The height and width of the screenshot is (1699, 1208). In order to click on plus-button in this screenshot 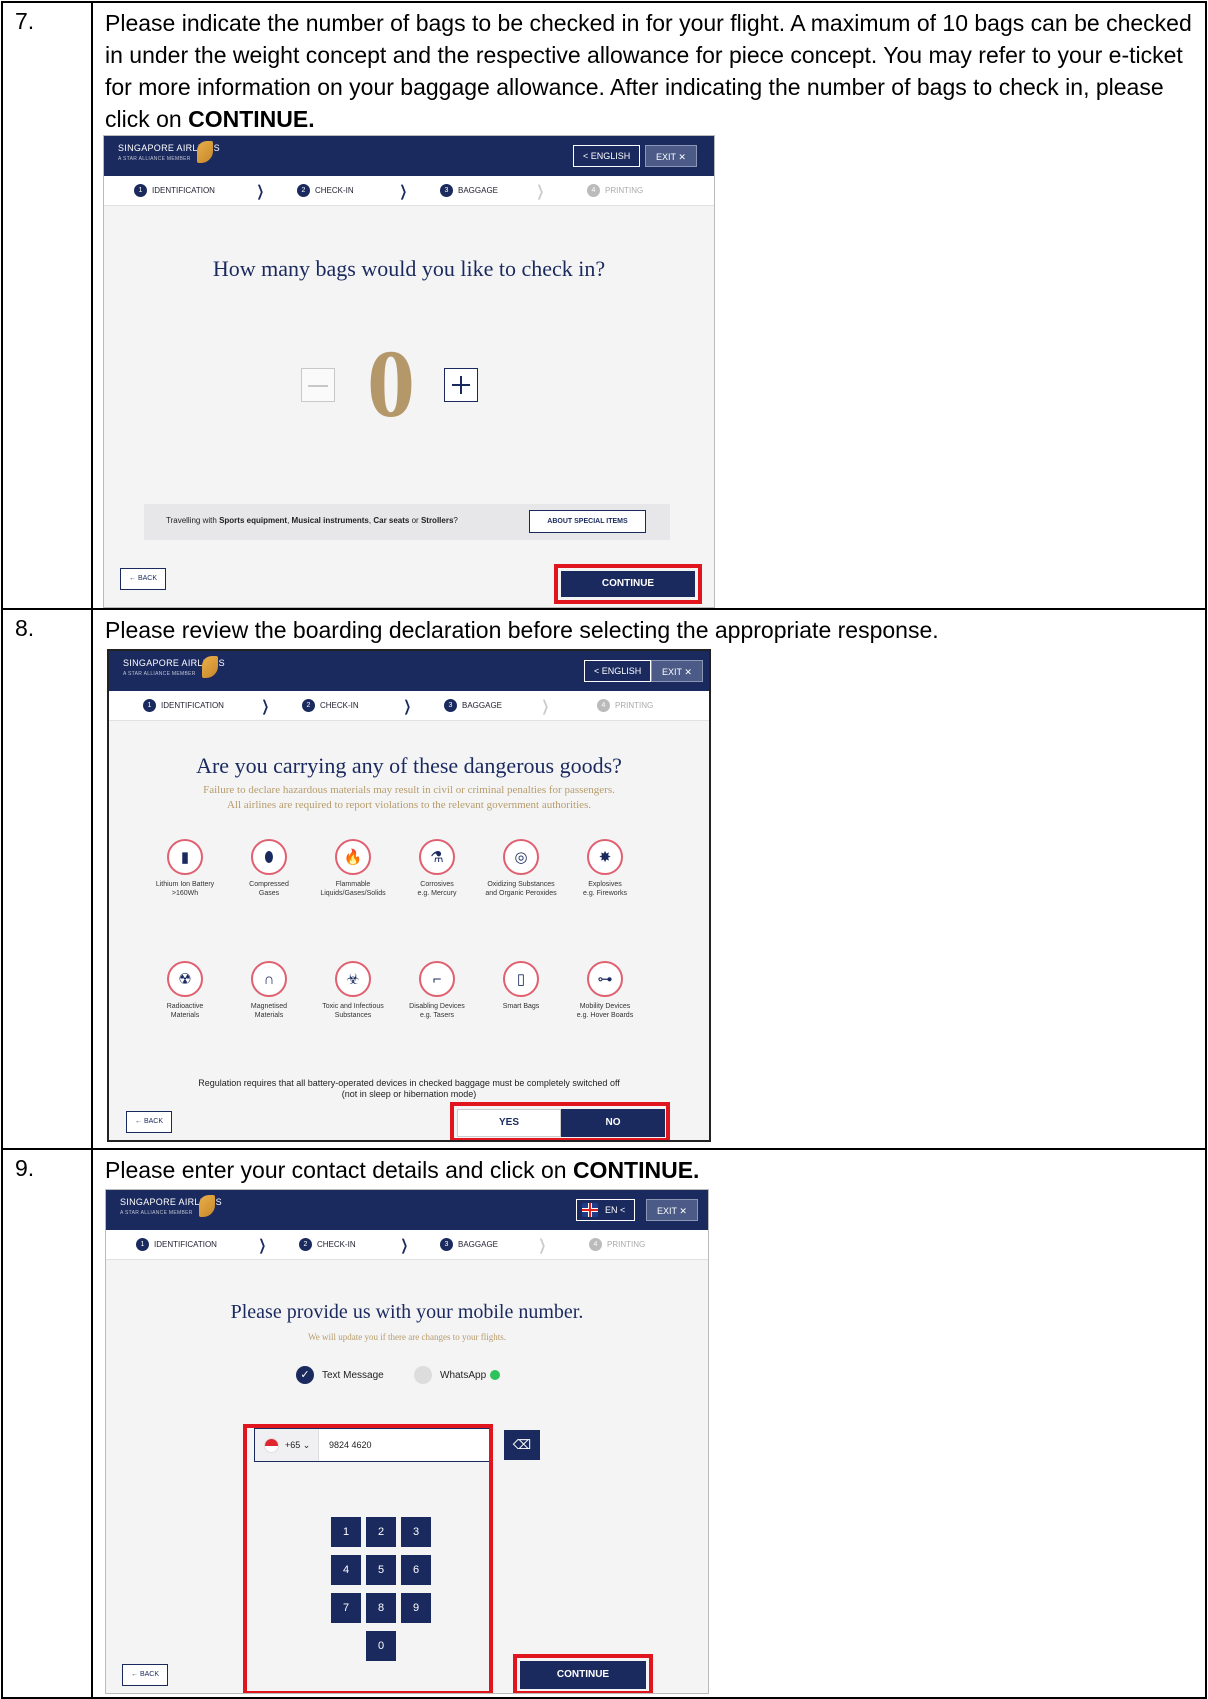, I will do `click(461, 385)`.